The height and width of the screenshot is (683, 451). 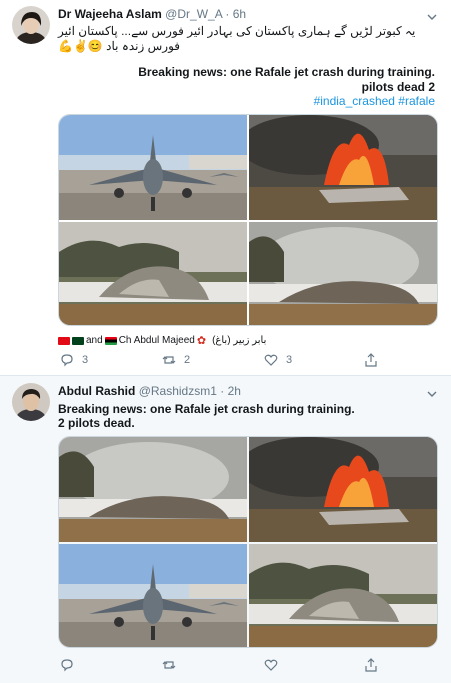 What do you see at coordinates (187, 360) in the screenshot?
I see `retweet-count: 2` at bounding box center [187, 360].